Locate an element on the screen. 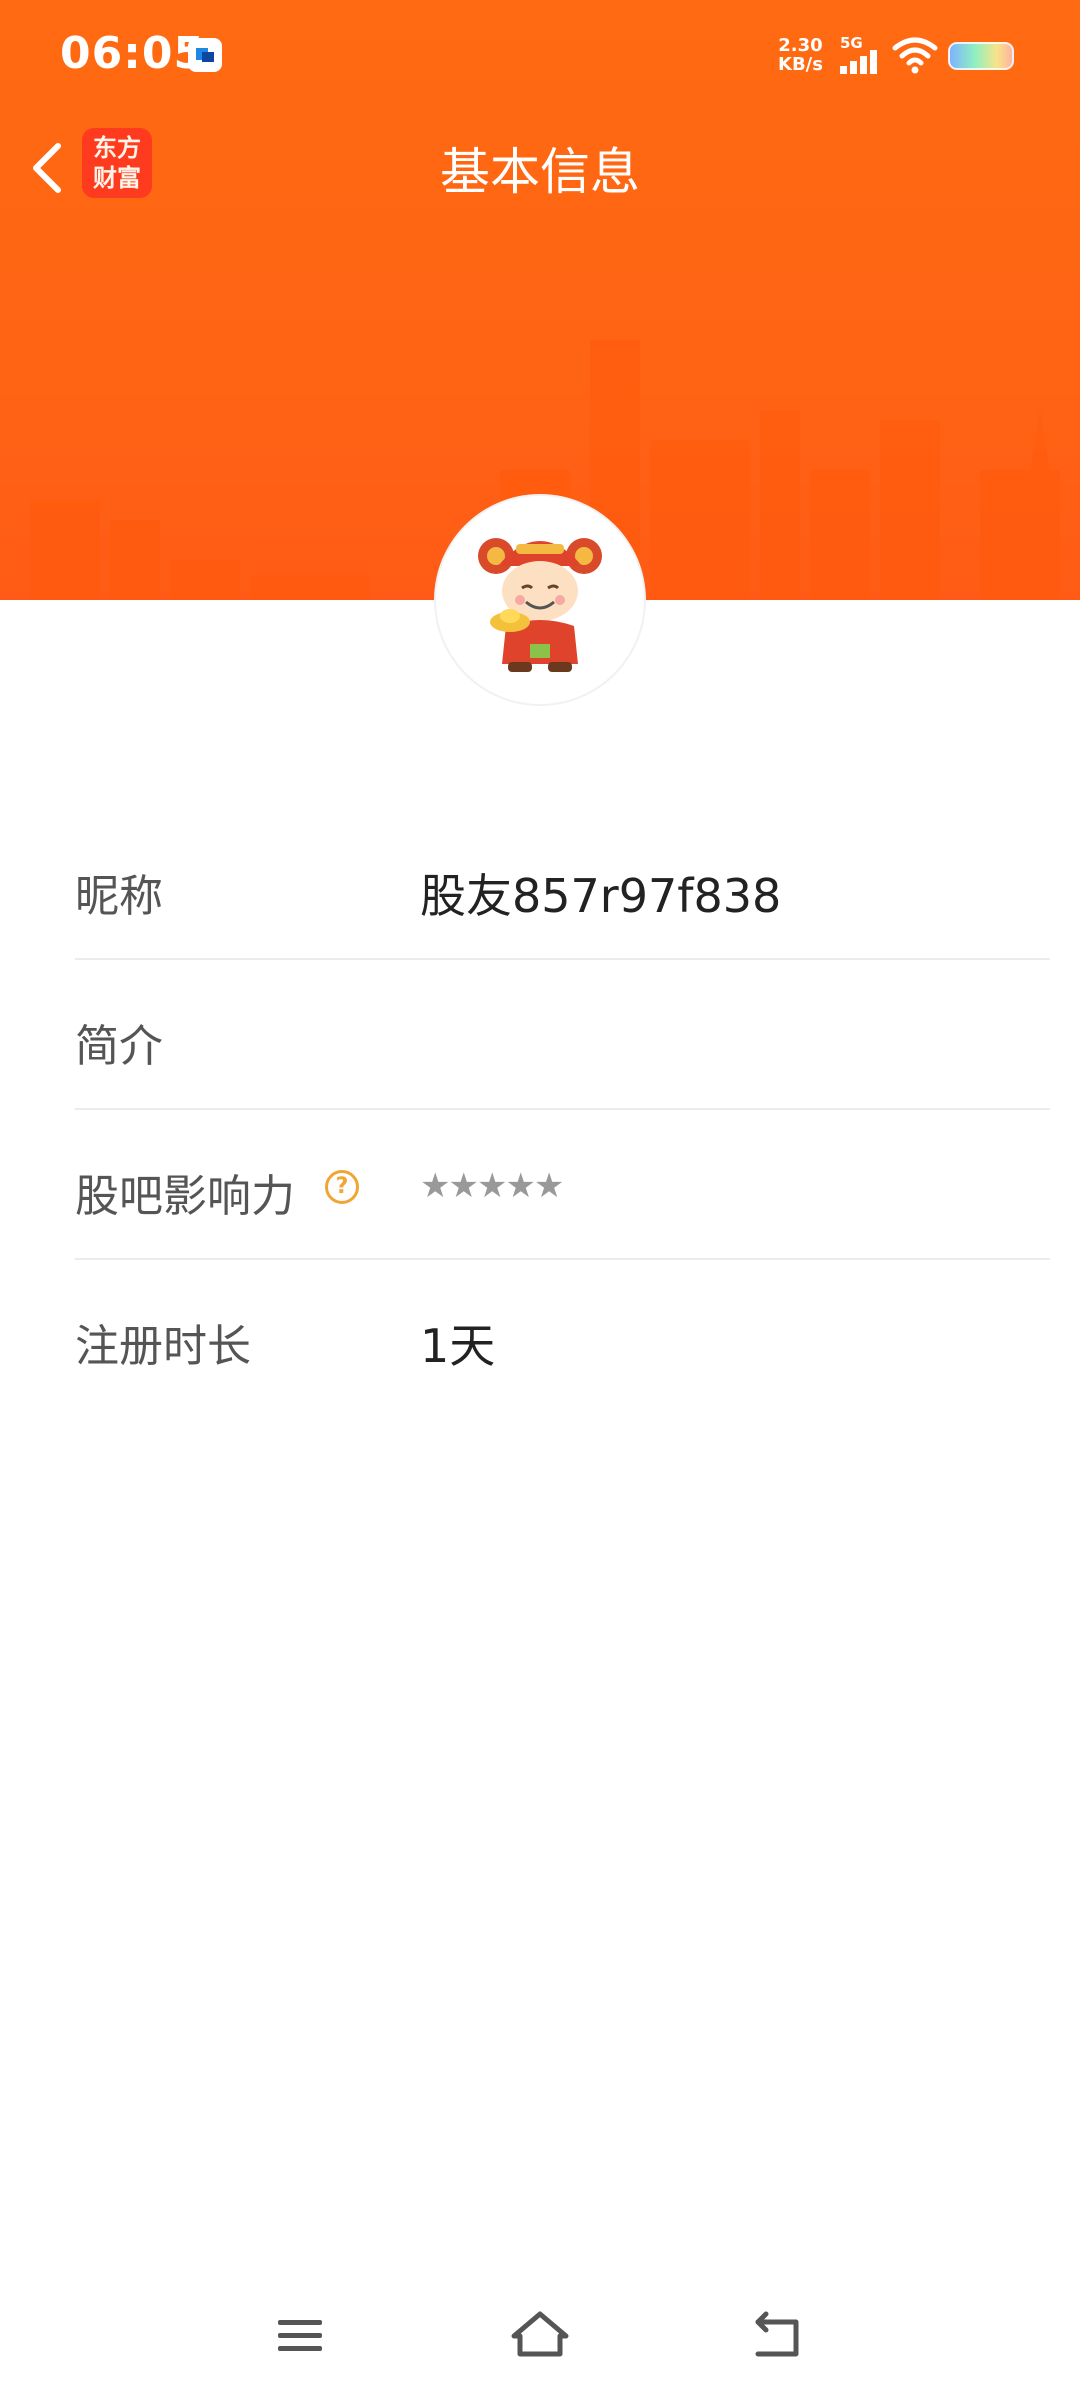  influence-label: 股吧影响力 is located at coordinates (185, 1196).